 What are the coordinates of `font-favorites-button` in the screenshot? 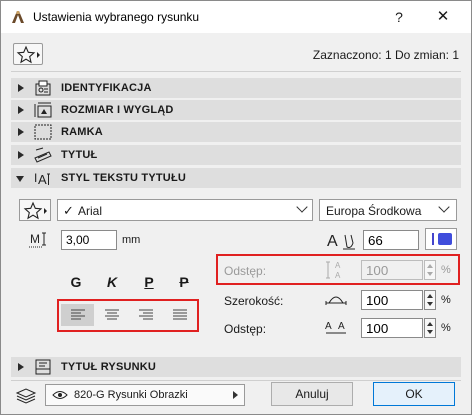 It's located at (35, 210).